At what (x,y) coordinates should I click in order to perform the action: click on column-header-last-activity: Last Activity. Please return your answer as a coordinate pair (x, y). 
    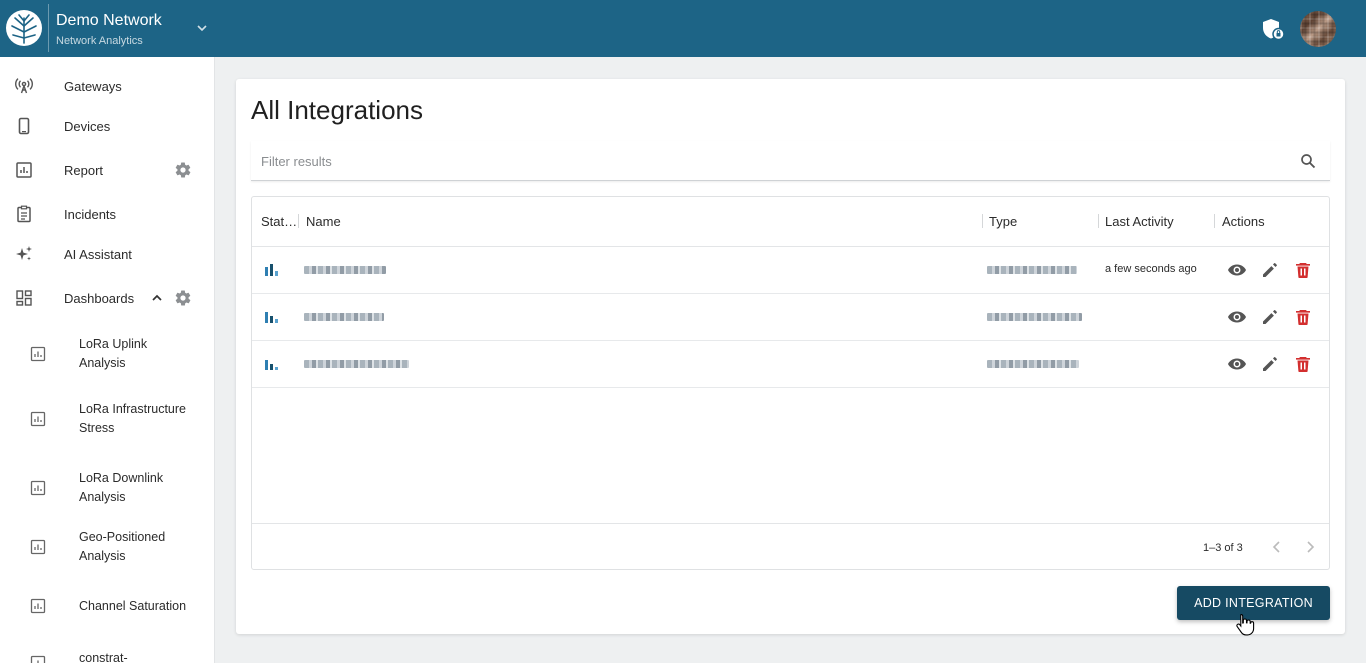
    Looking at the image, I should click on (1139, 221).